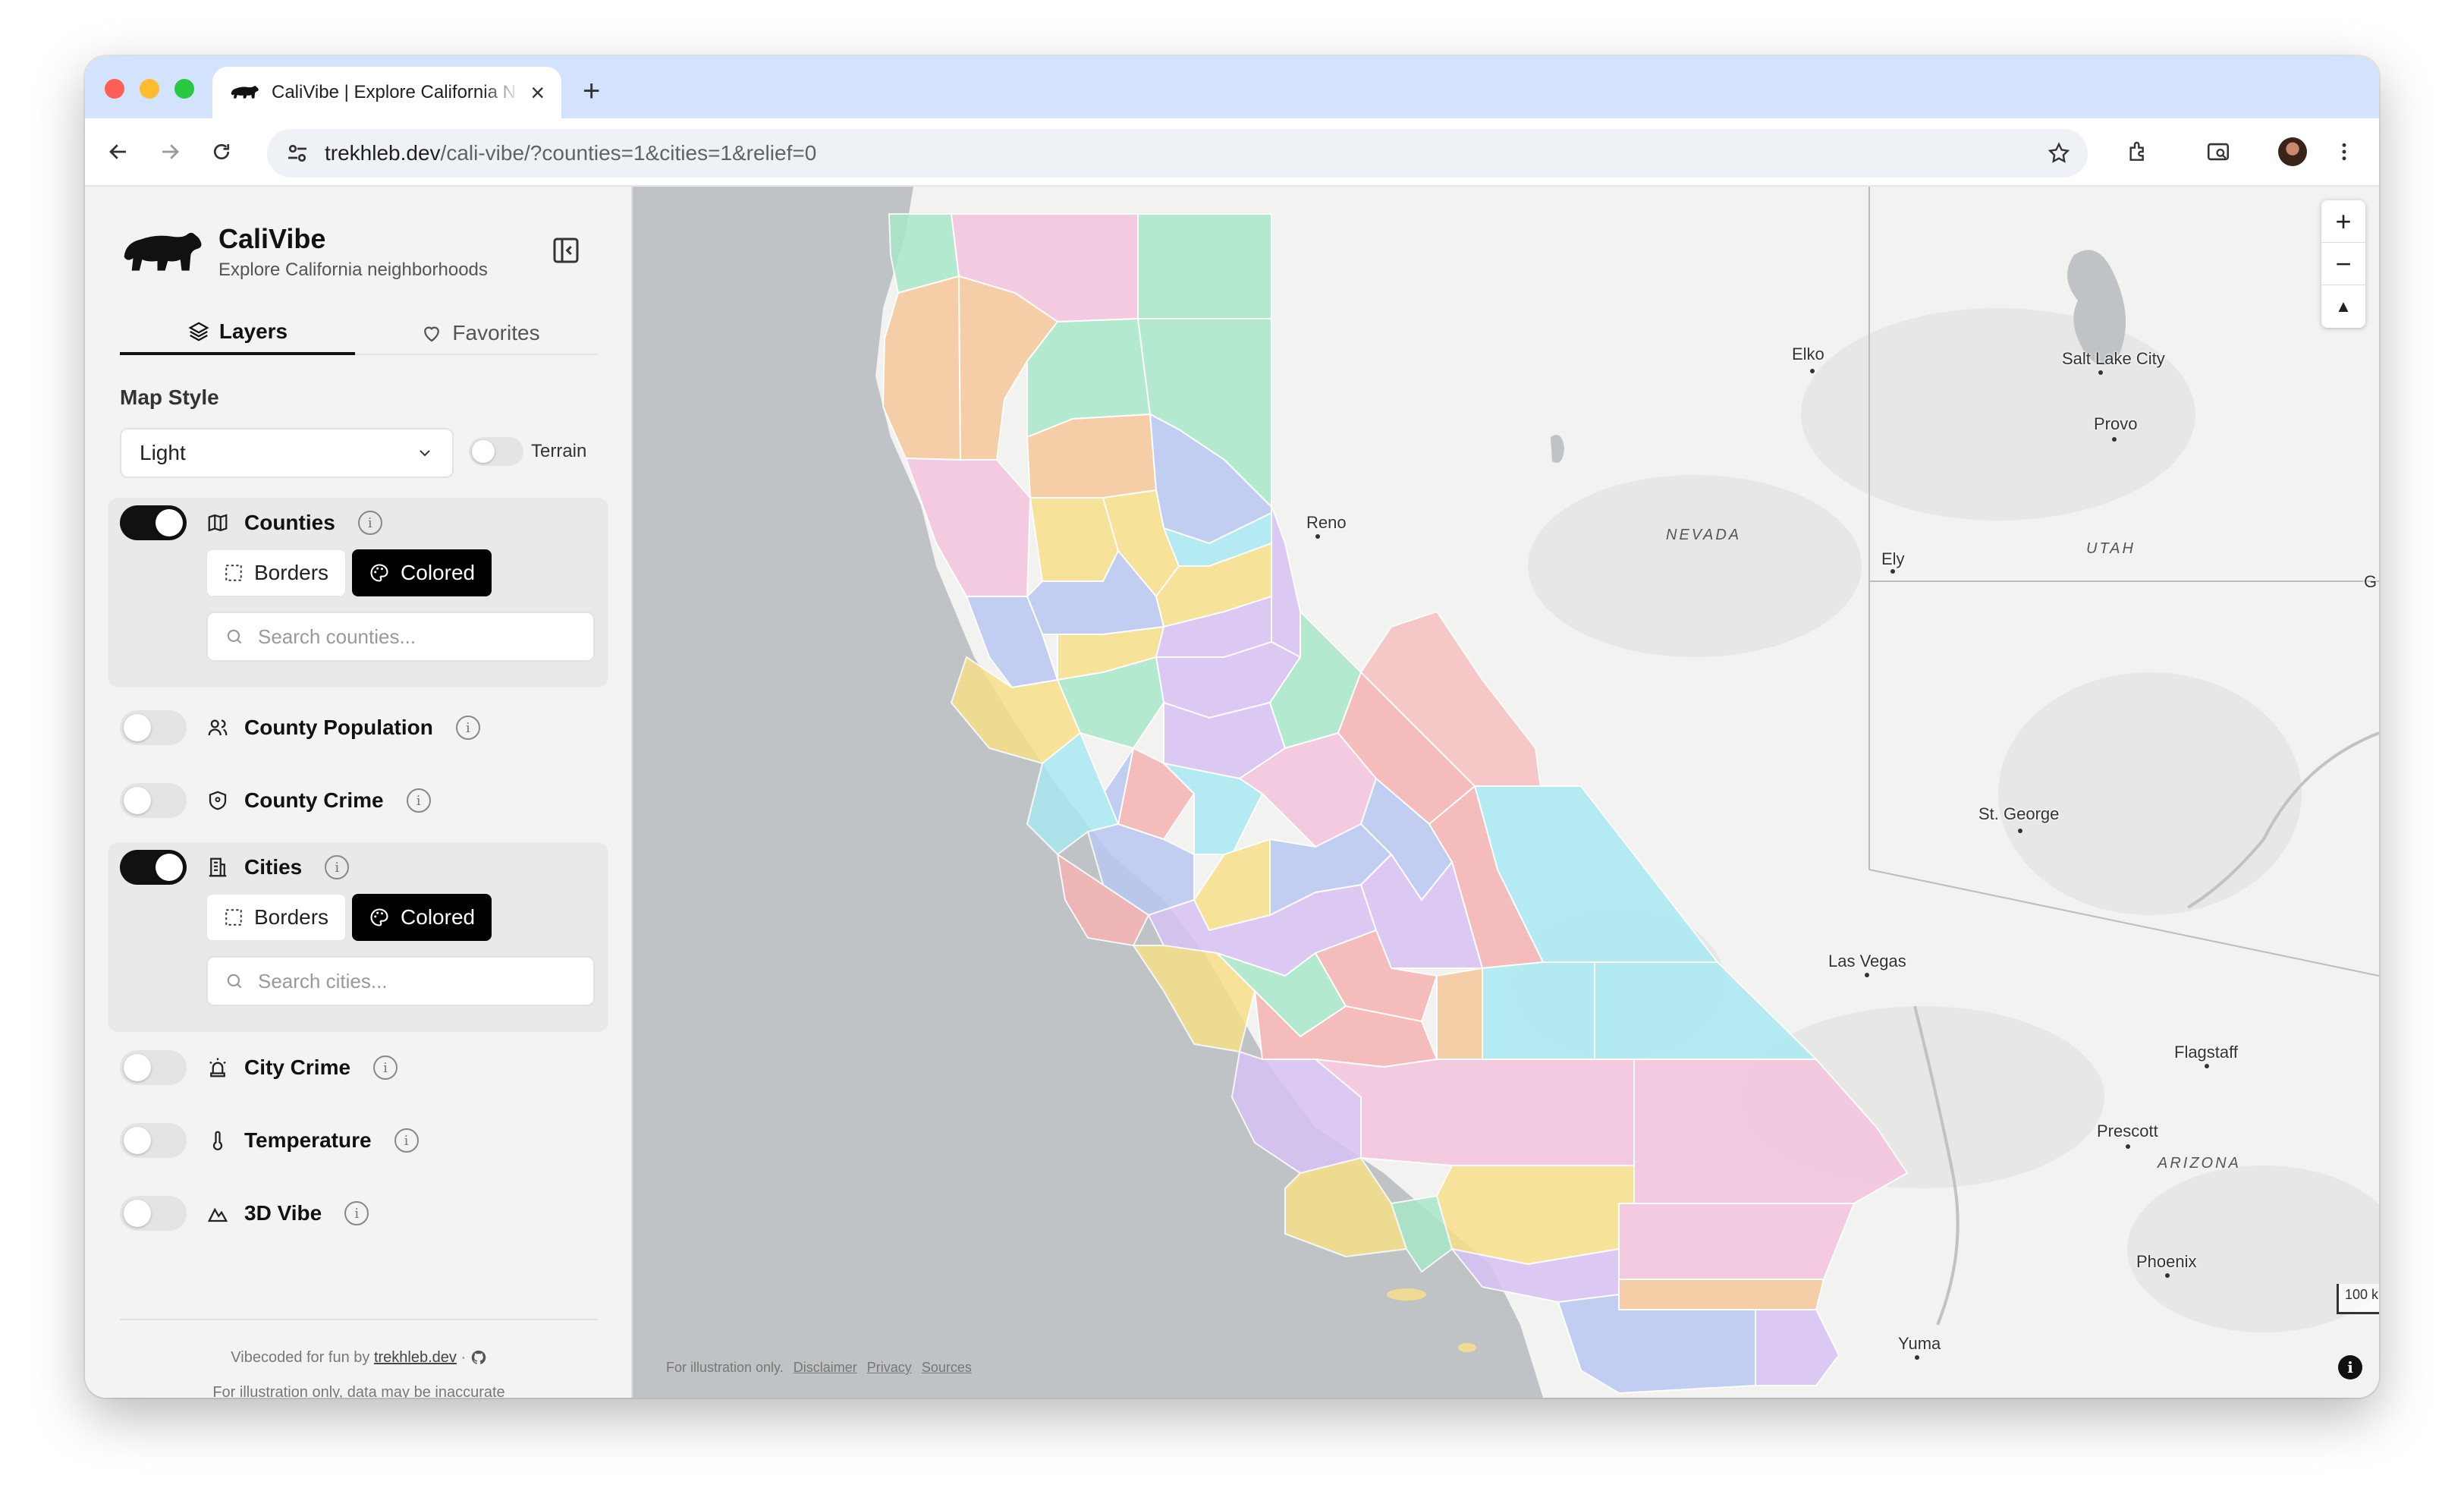 This screenshot has width=2464, height=1510. What do you see at coordinates (153, 867) in the screenshot?
I see `cities-toggle` at bounding box center [153, 867].